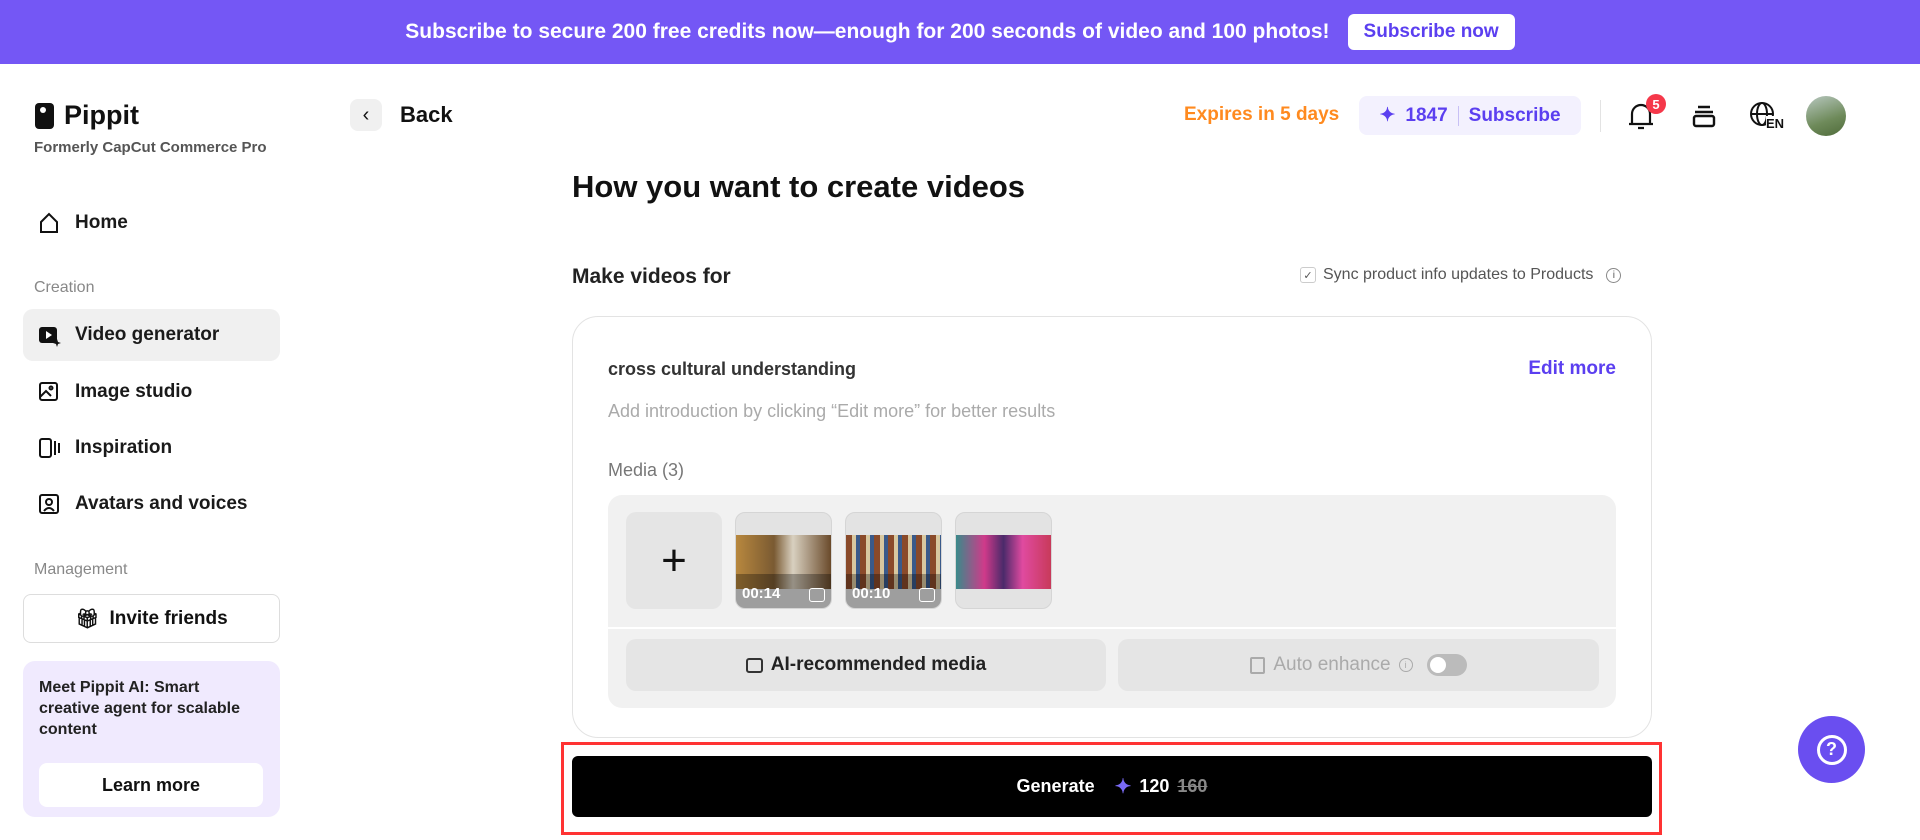  Describe the element at coordinates (49, 504) in the screenshot. I see `avatar-icon` at that location.